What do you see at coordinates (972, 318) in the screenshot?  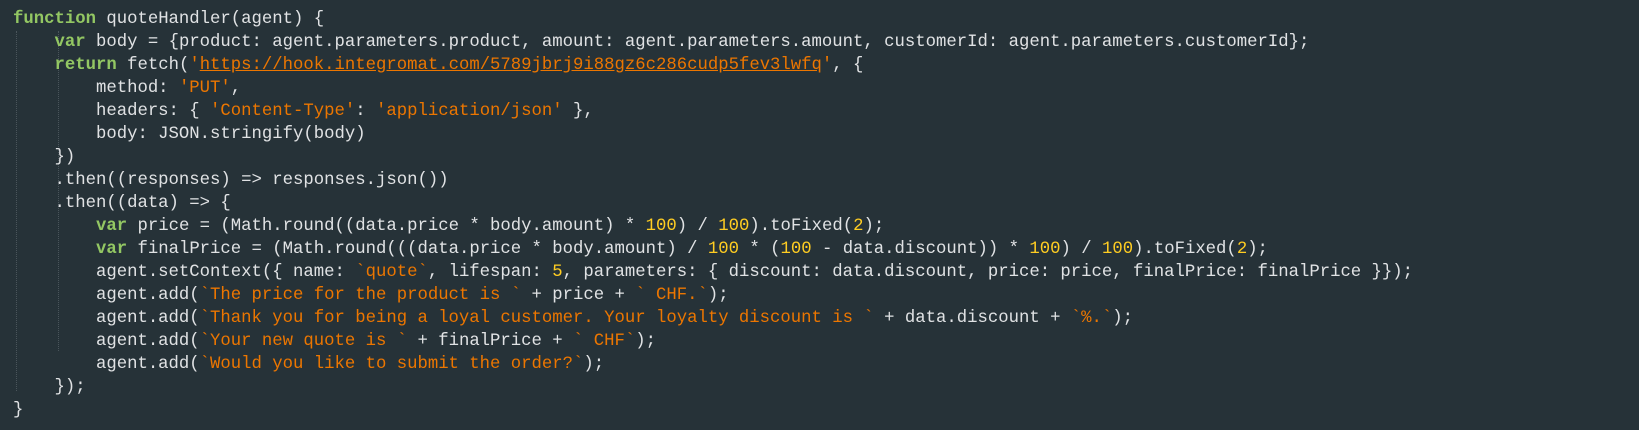 I see `code-text: + data.discount +` at bounding box center [972, 318].